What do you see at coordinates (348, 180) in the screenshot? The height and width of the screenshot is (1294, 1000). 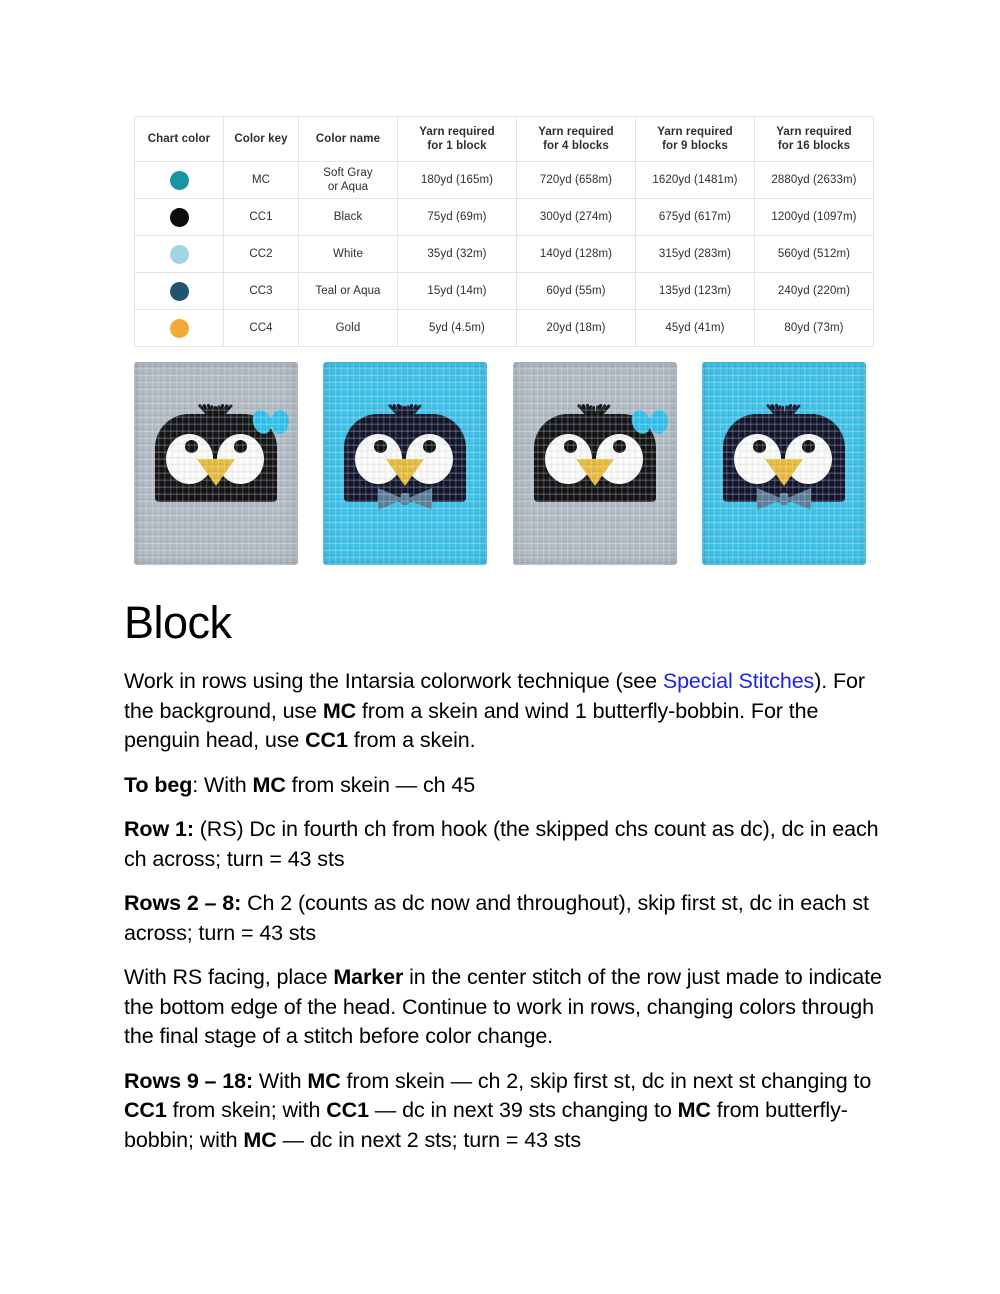 I see `cell-color-name: Soft Gray or Aqua` at bounding box center [348, 180].